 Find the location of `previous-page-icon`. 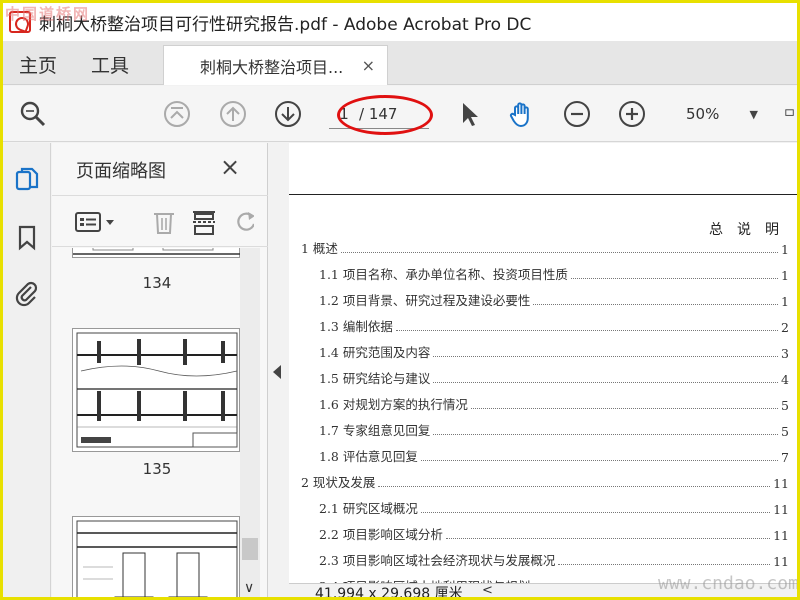

previous-page-icon is located at coordinates (233, 114).